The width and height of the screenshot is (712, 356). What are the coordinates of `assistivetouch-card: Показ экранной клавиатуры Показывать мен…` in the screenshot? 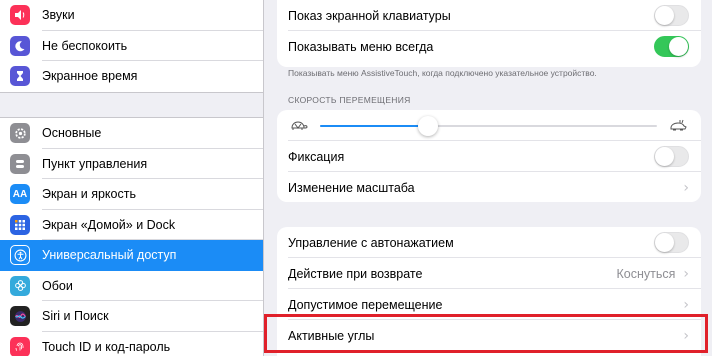 It's located at (489, 33).